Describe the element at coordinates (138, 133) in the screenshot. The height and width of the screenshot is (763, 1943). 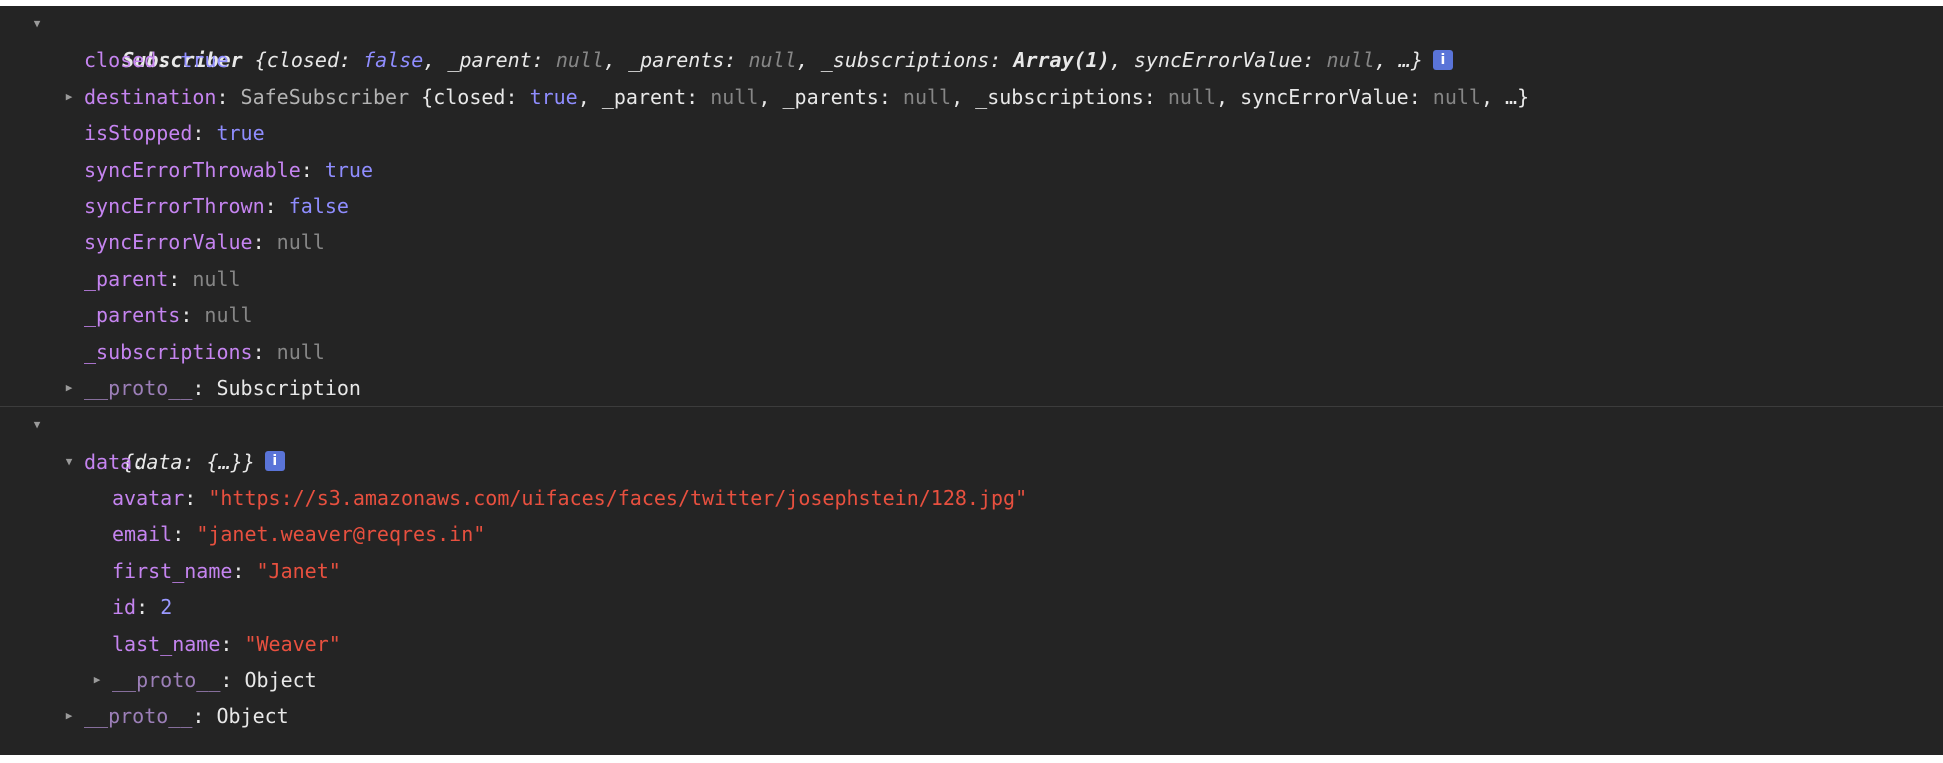
I see `prop-key: isStopped` at that location.